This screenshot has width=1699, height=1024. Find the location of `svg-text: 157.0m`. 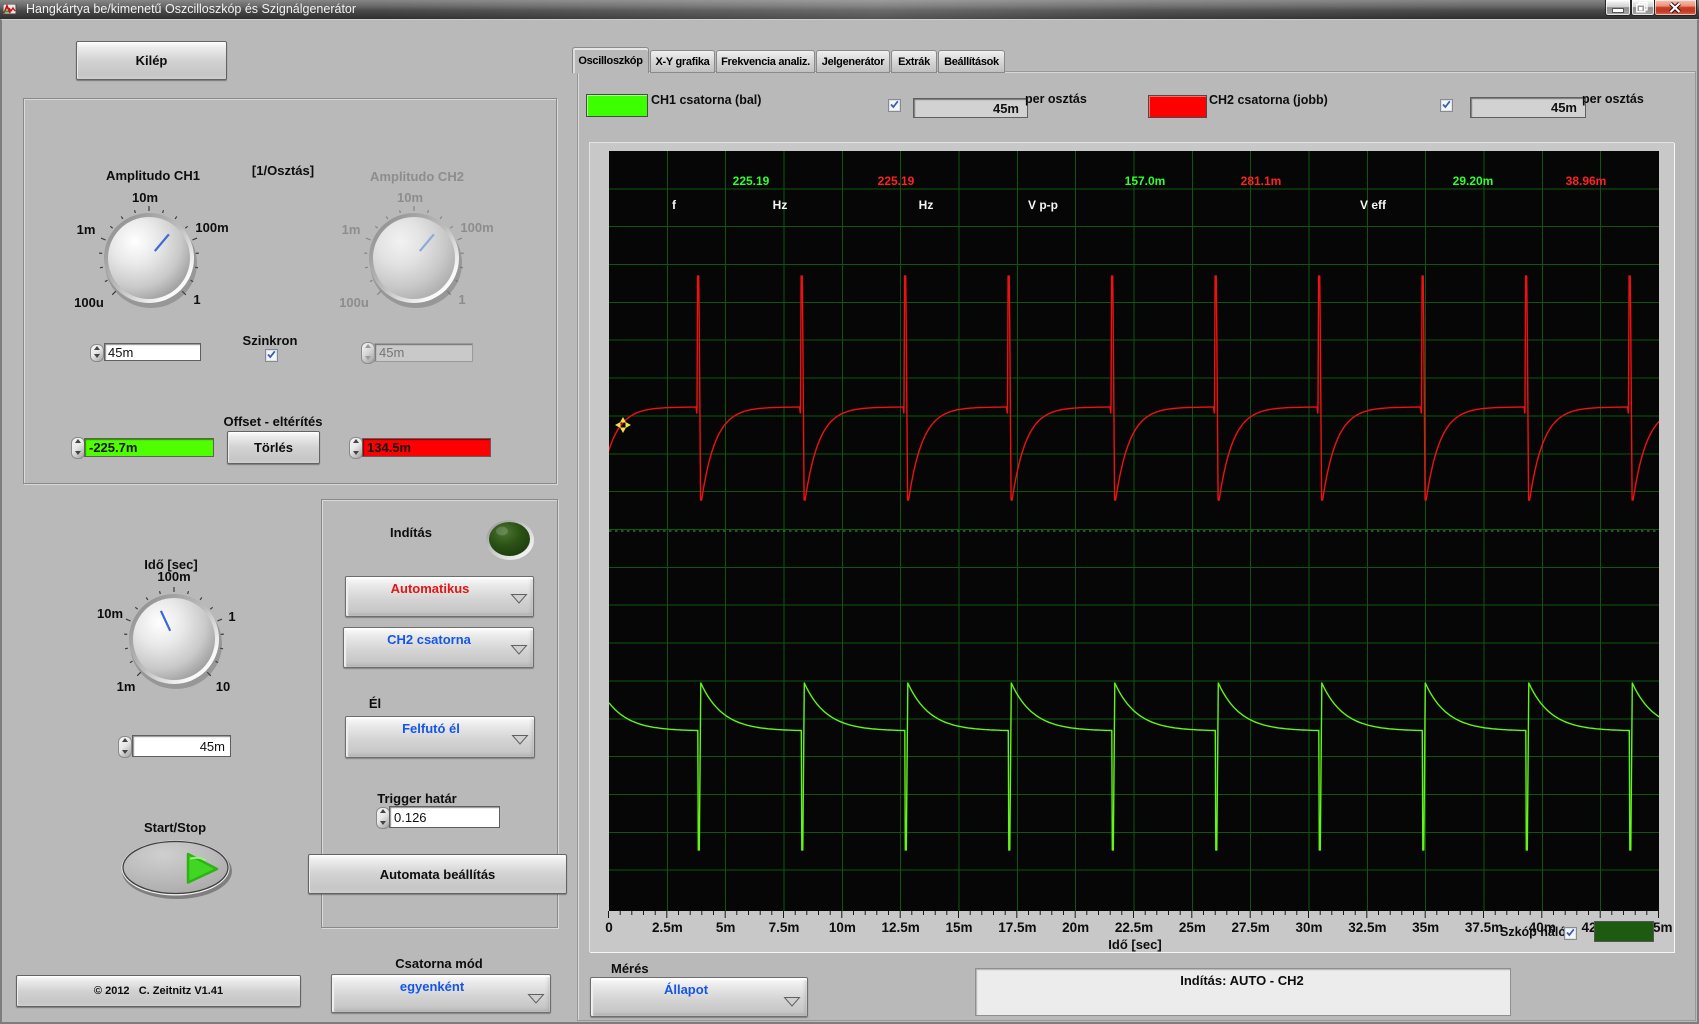

svg-text: 157.0m is located at coordinates (1145, 181).